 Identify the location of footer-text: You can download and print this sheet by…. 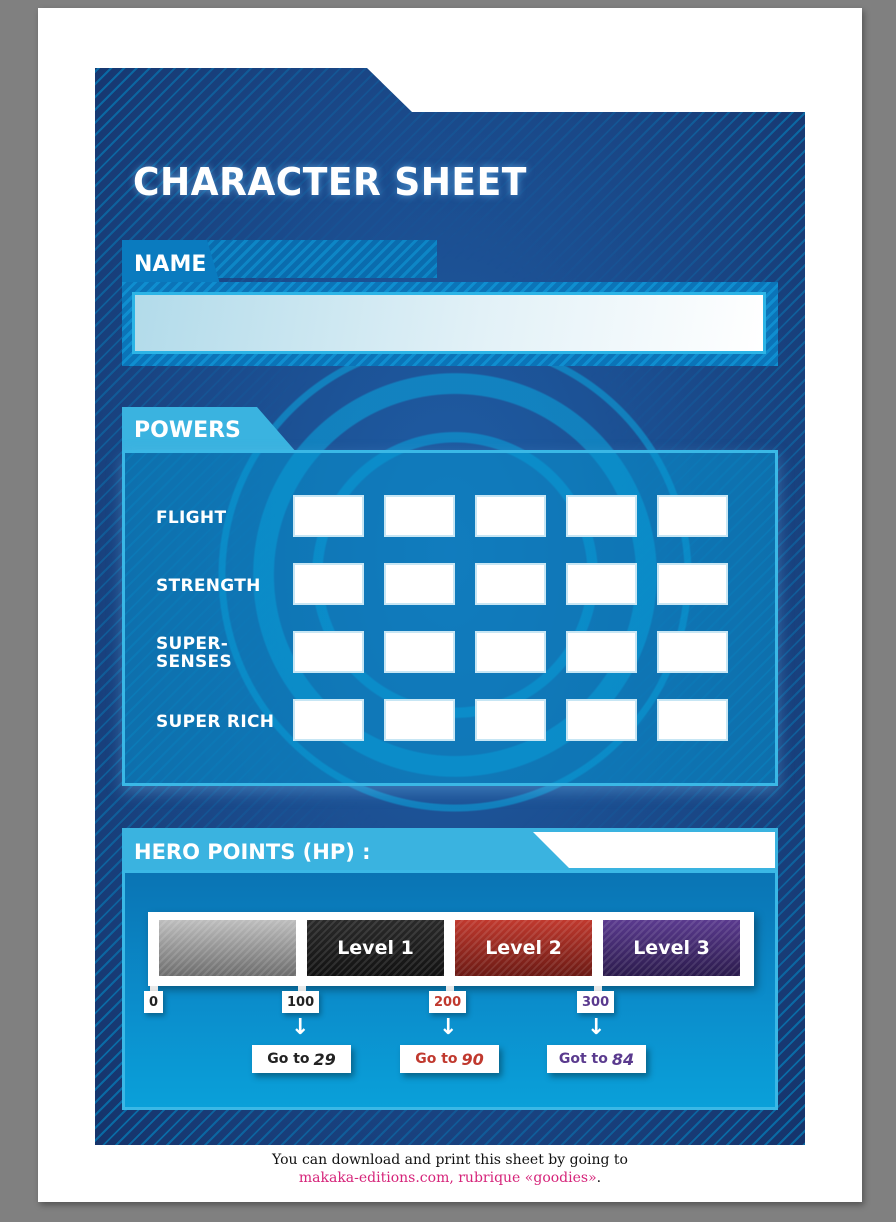
(450, 1160).